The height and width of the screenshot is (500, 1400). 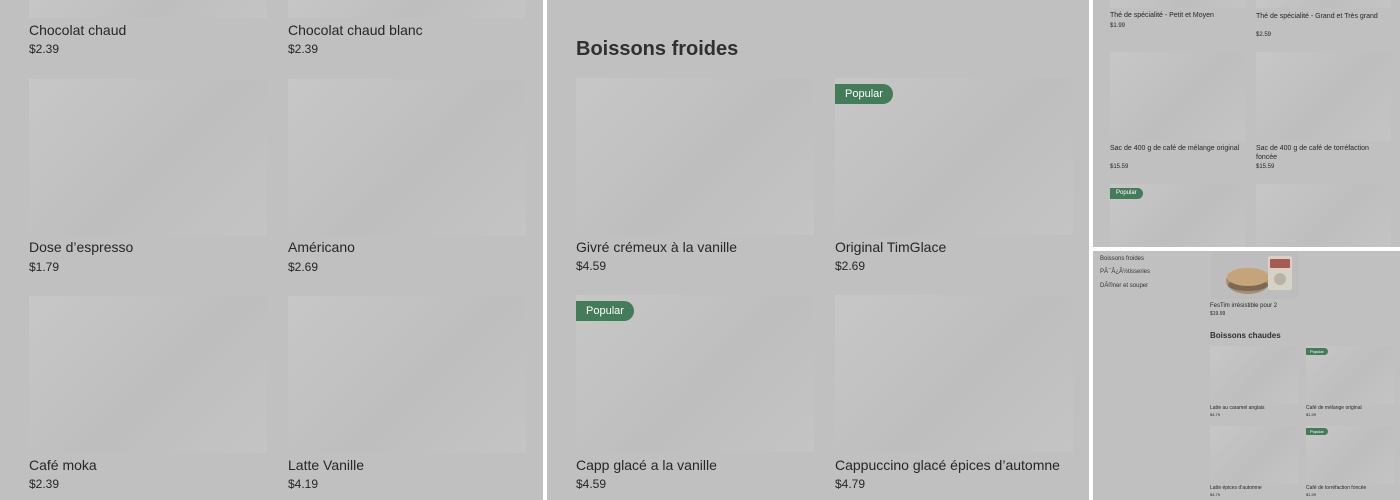 What do you see at coordinates (1218, 314) in the screenshot?
I see `menu-item-price: $19.99` at bounding box center [1218, 314].